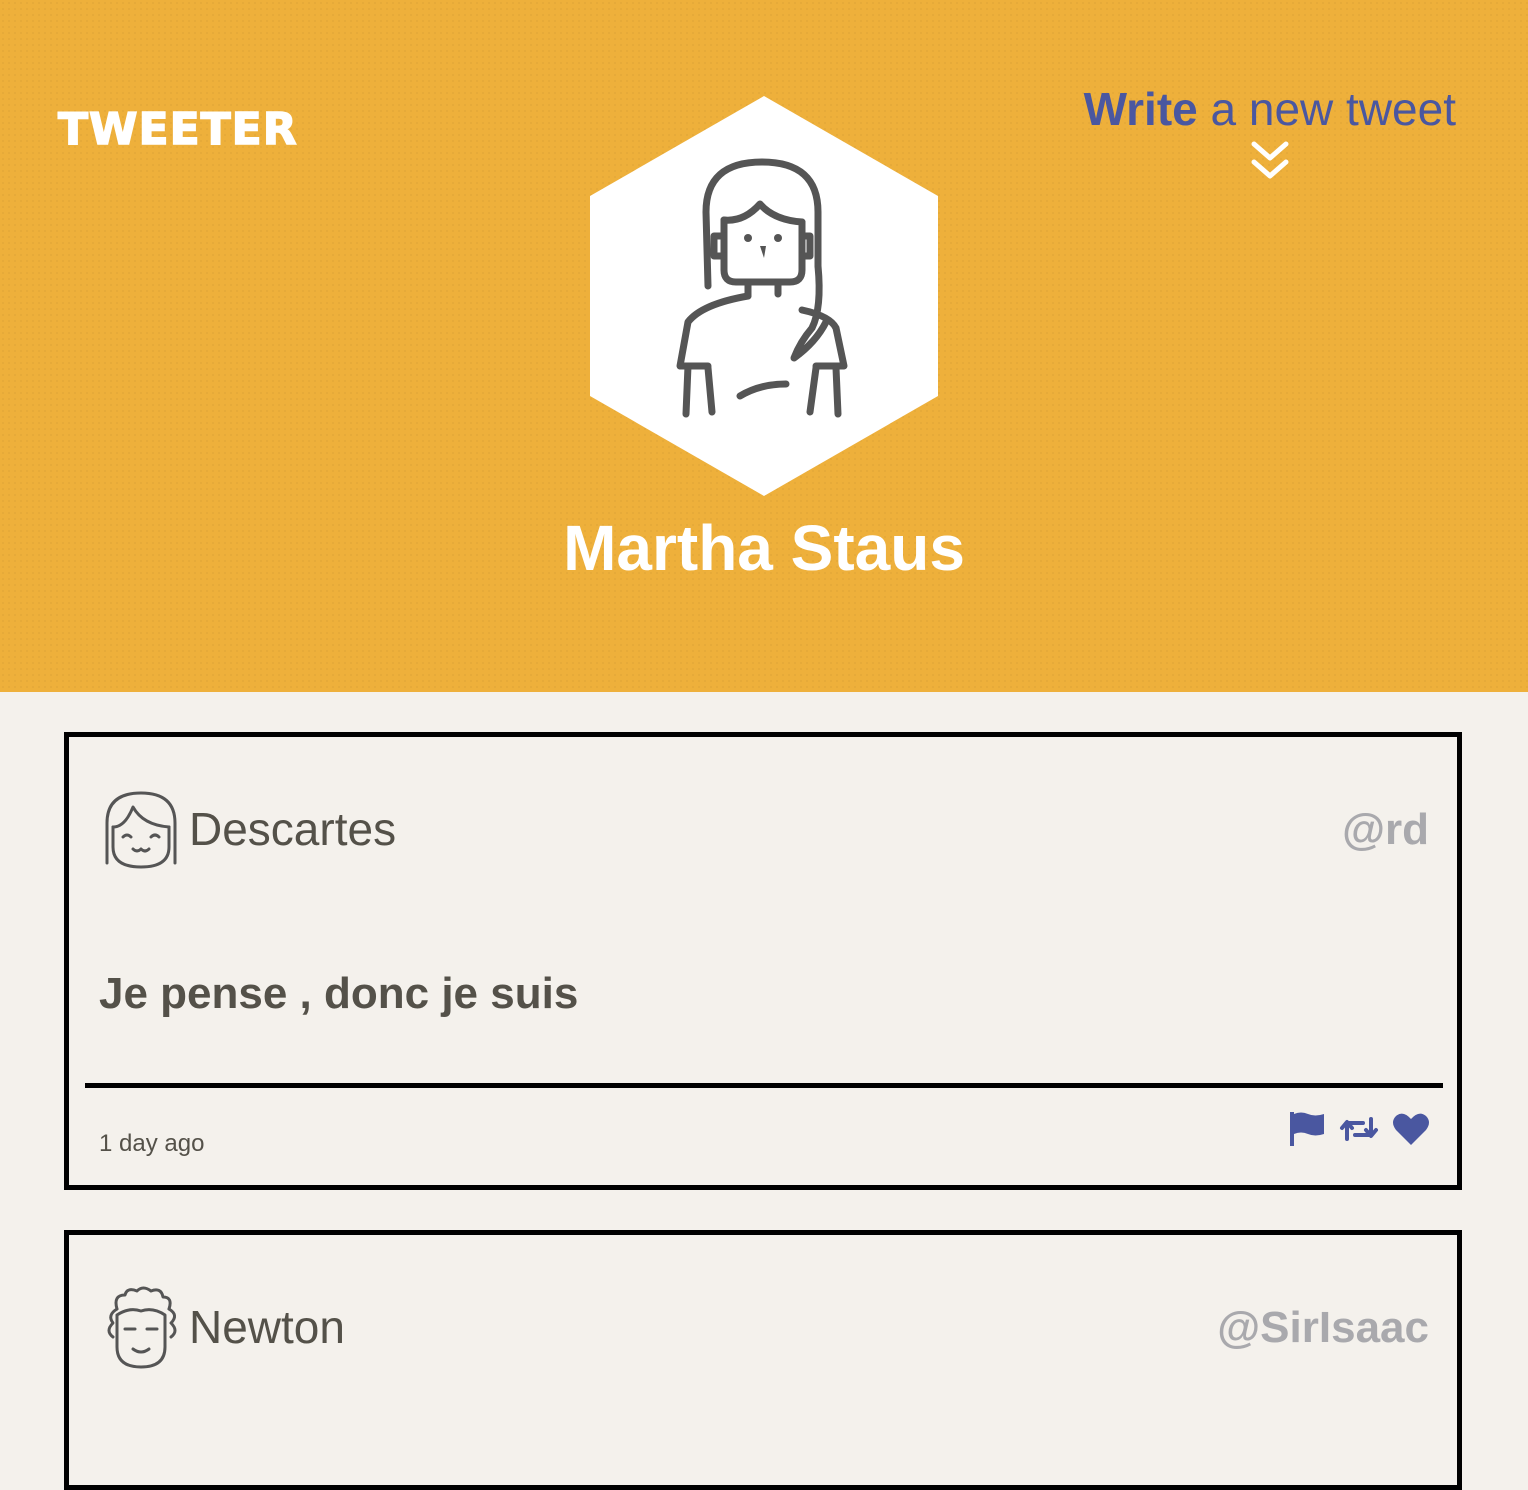 The image size is (1528, 1490). What do you see at coordinates (764, 548) in the screenshot?
I see `profile-name: Martha Staus` at bounding box center [764, 548].